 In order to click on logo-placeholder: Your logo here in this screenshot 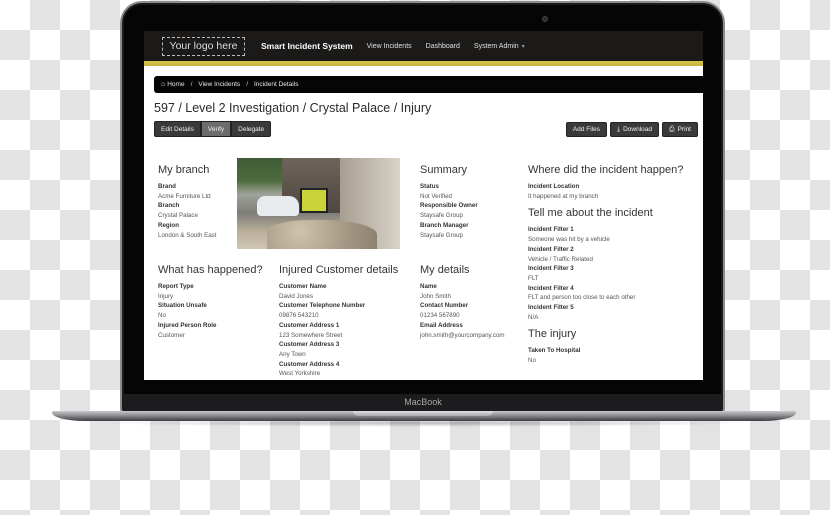, I will do `click(203, 46)`.